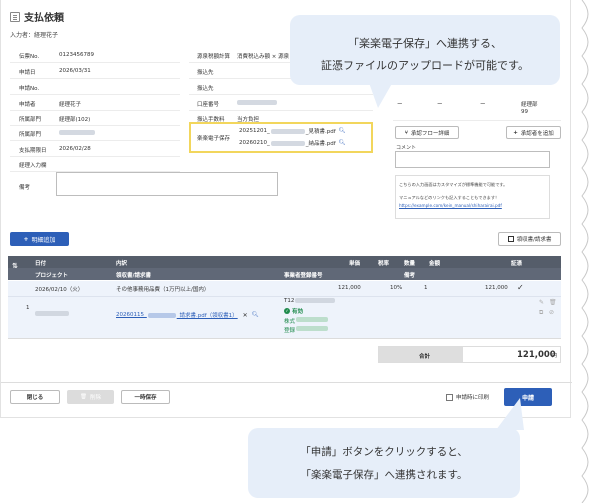 The image size is (600, 503). I want to click on row-number: 1, so click(28, 308).